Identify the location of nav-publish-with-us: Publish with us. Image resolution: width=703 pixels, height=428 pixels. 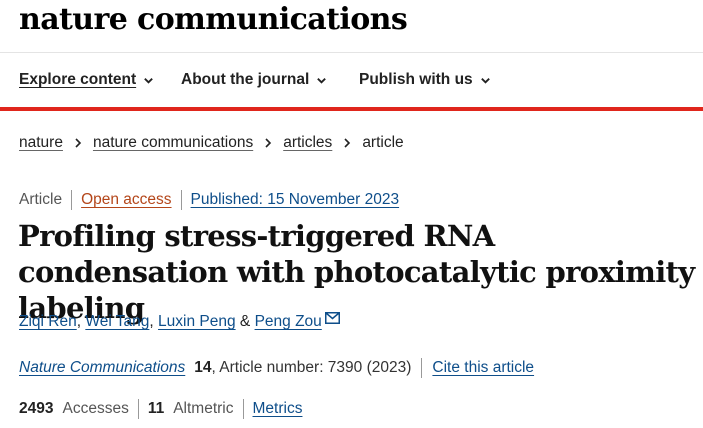
(425, 80).